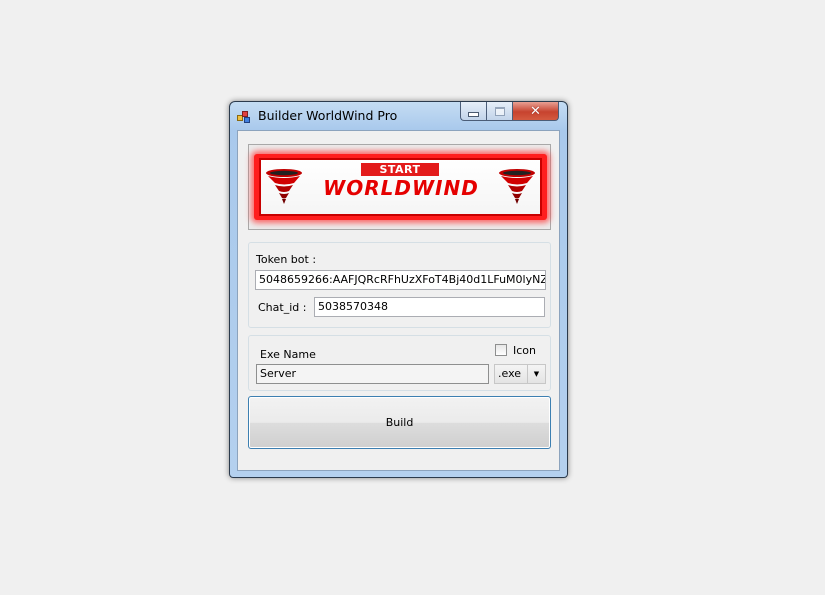 This screenshot has width=825, height=595. What do you see at coordinates (372, 374) in the screenshot?
I see `exe-name-input: Server` at bounding box center [372, 374].